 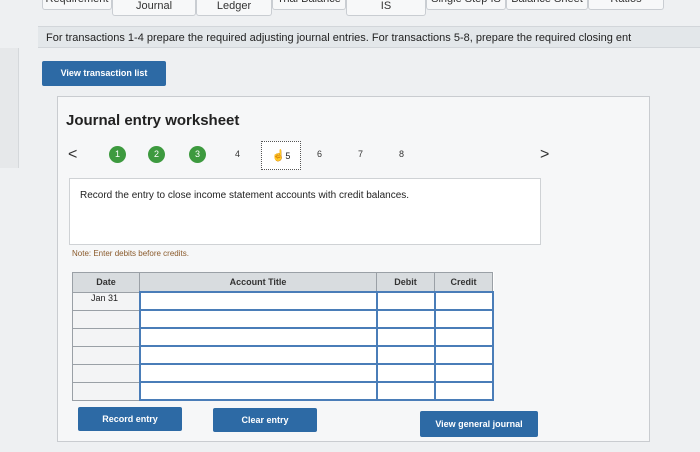 What do you see at coordinates (463, 282) in the screenshot?
I see `credit-header: Credit` at bounding box center [463, 282].